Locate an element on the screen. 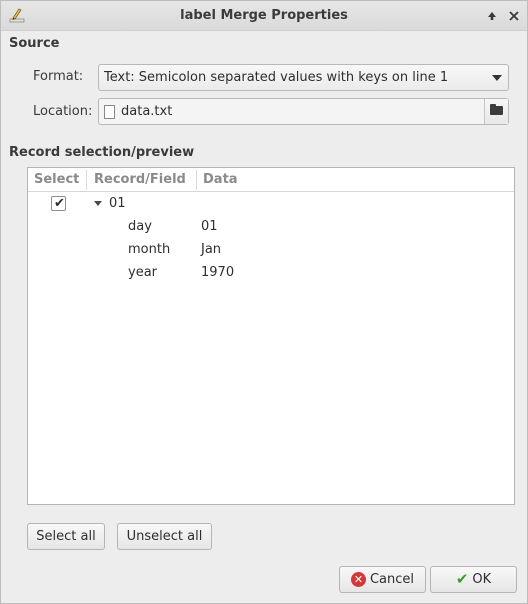 Image resolution: width=528 pixels, height=604 pixels. select-all-label: Select all is located at coordinates (66, 536).